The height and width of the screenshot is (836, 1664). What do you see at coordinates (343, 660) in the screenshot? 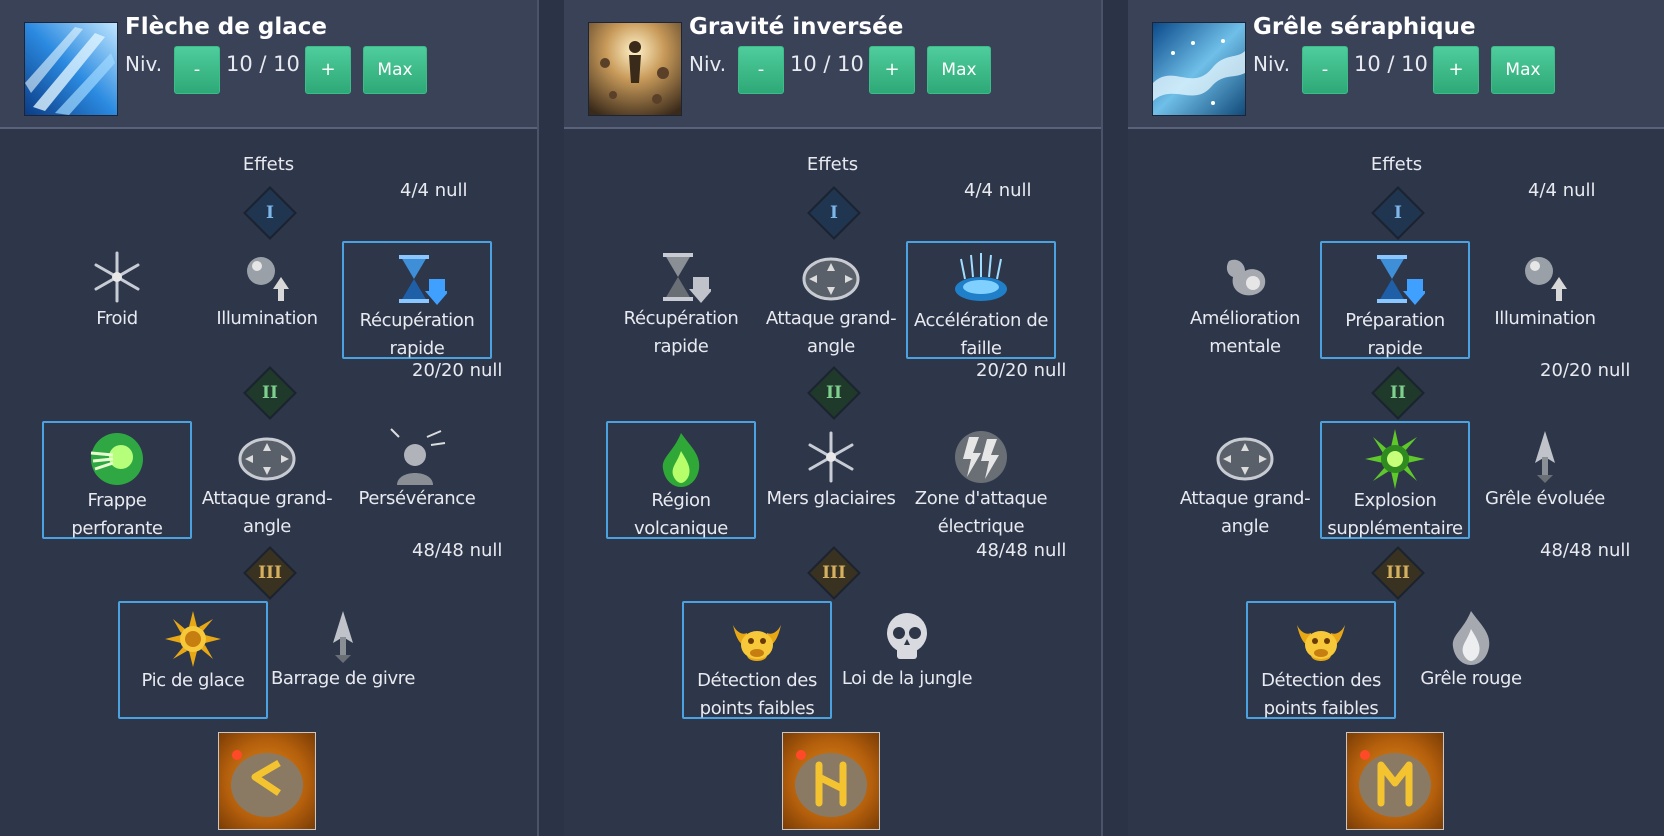
I see `effect-node: Barrage de givre` at bounding box center [343, 660].